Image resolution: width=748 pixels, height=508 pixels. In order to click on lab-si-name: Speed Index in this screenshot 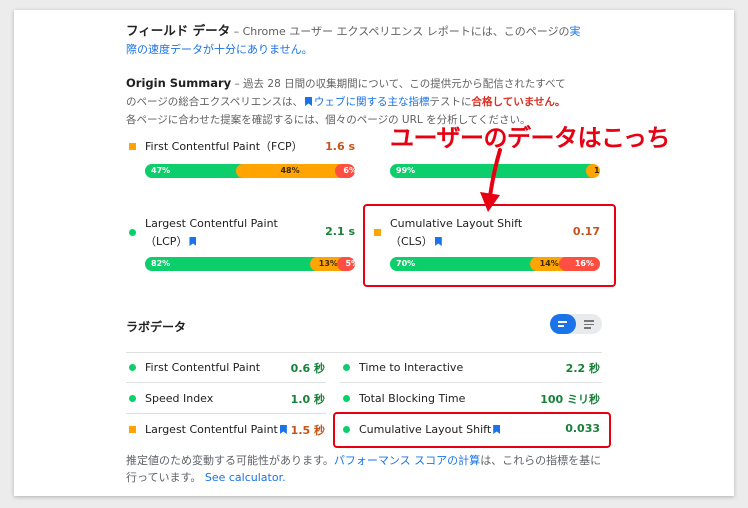, I will do `click(179, 398)`.